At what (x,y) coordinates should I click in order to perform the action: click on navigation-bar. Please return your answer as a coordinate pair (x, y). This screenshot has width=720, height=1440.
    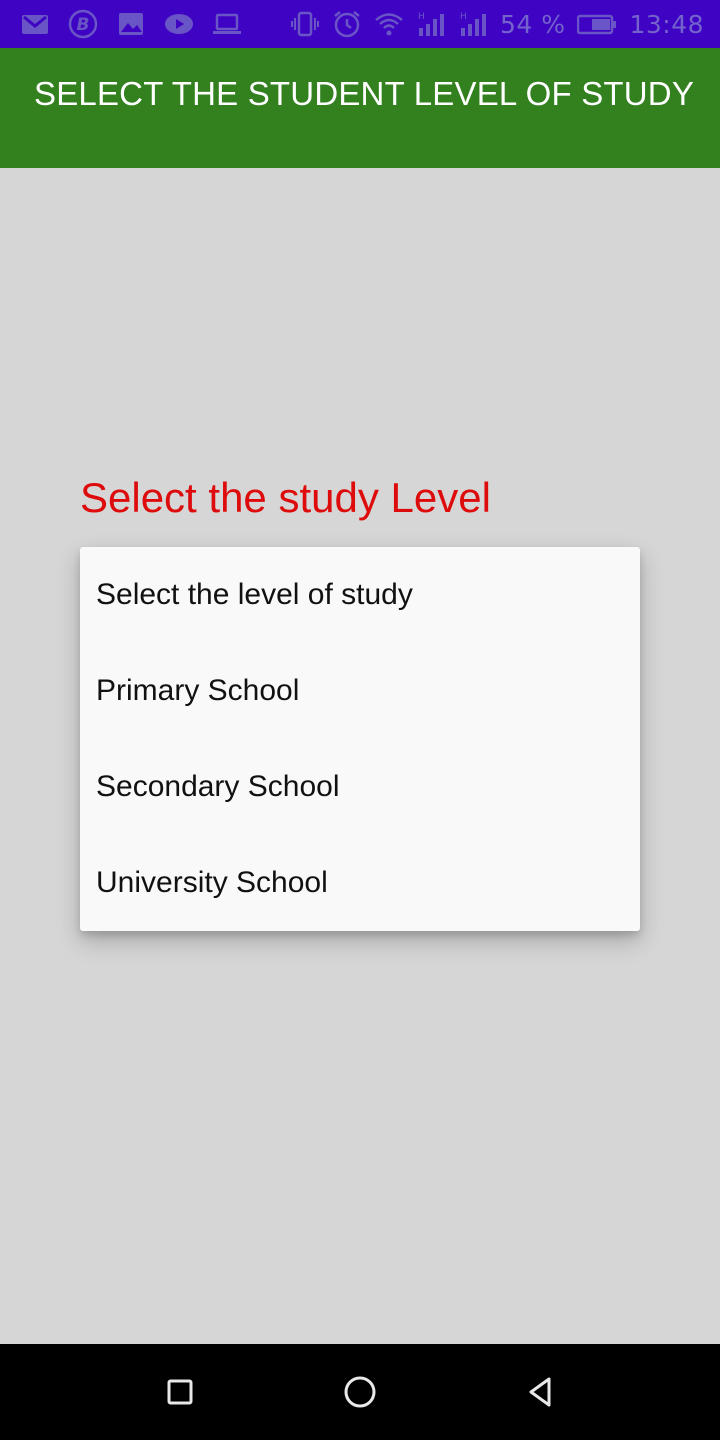
    Looking at the image, I should click on (360, 1392).